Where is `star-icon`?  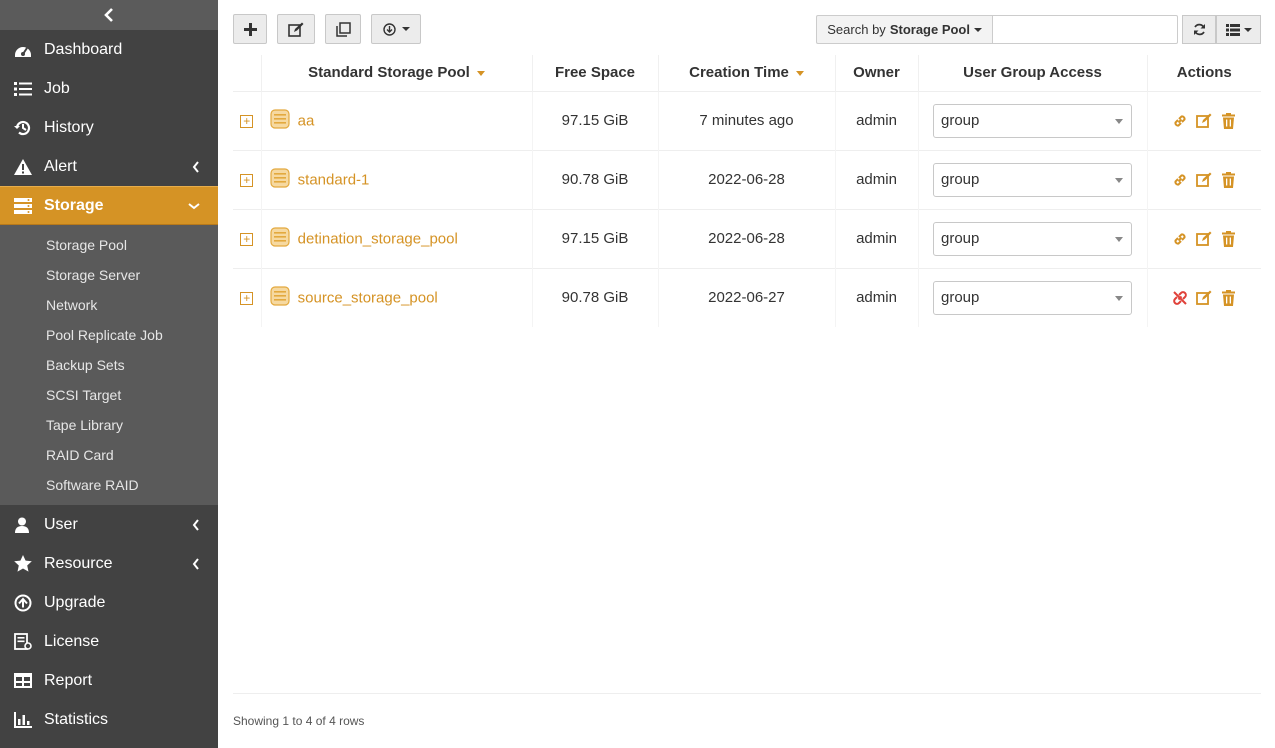 star-icon is located at coordinates (29, 563).